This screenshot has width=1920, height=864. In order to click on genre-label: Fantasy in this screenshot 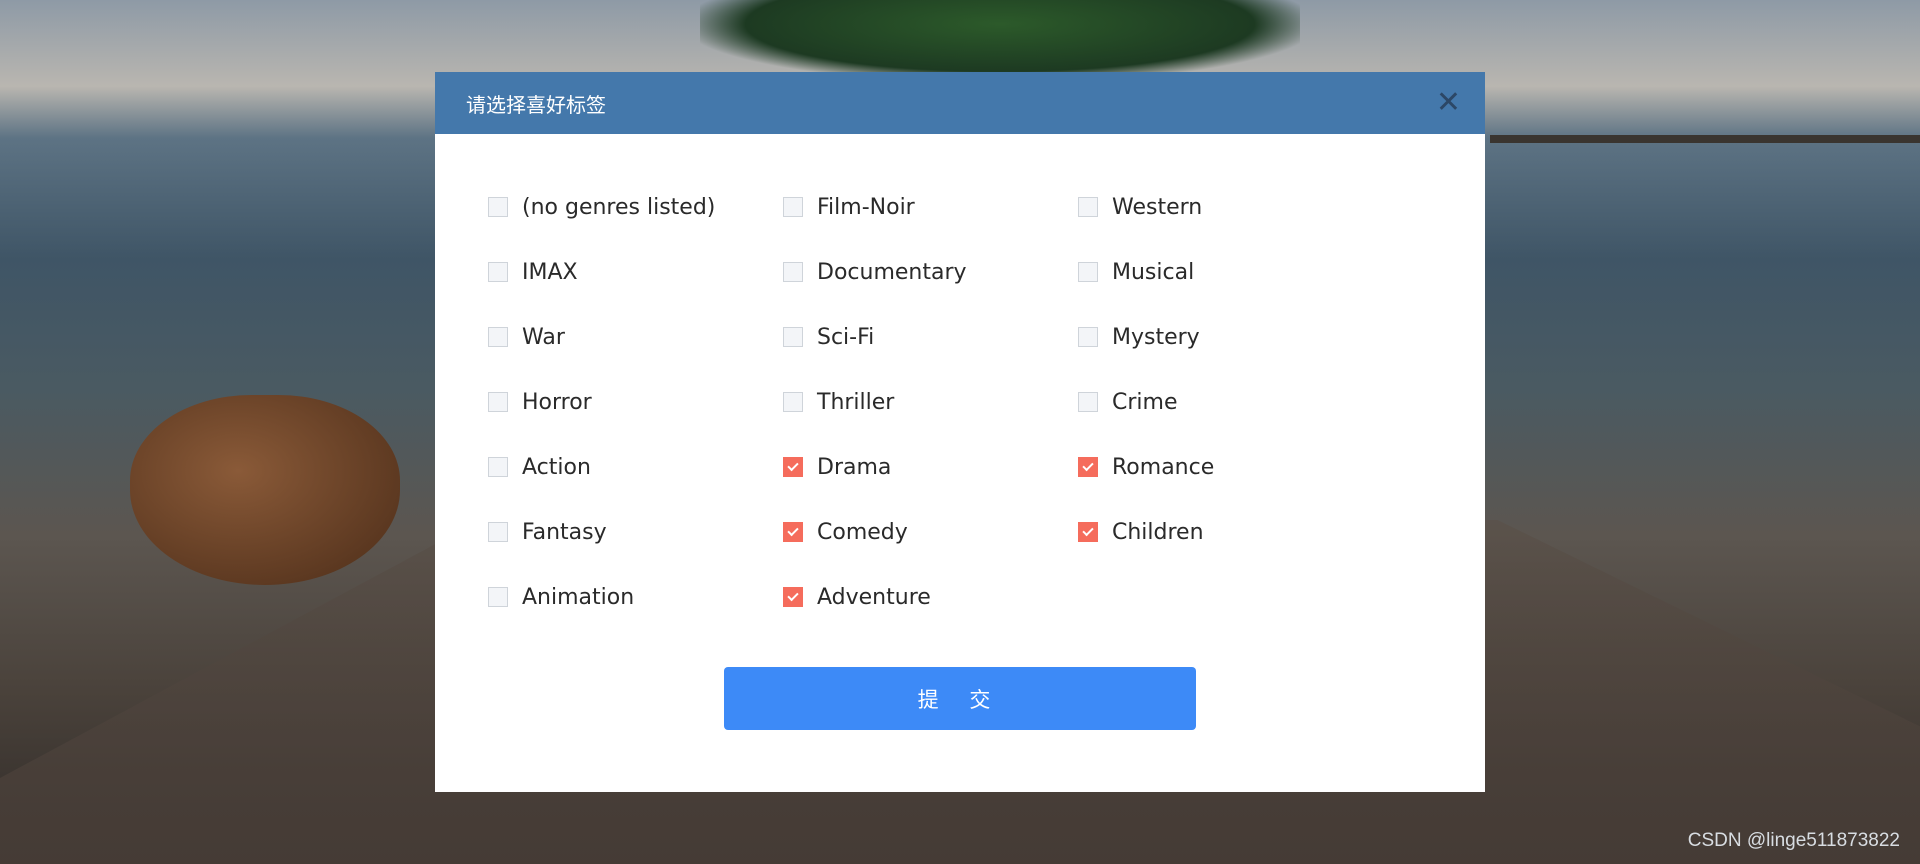, I will do `click(564, 532)`.